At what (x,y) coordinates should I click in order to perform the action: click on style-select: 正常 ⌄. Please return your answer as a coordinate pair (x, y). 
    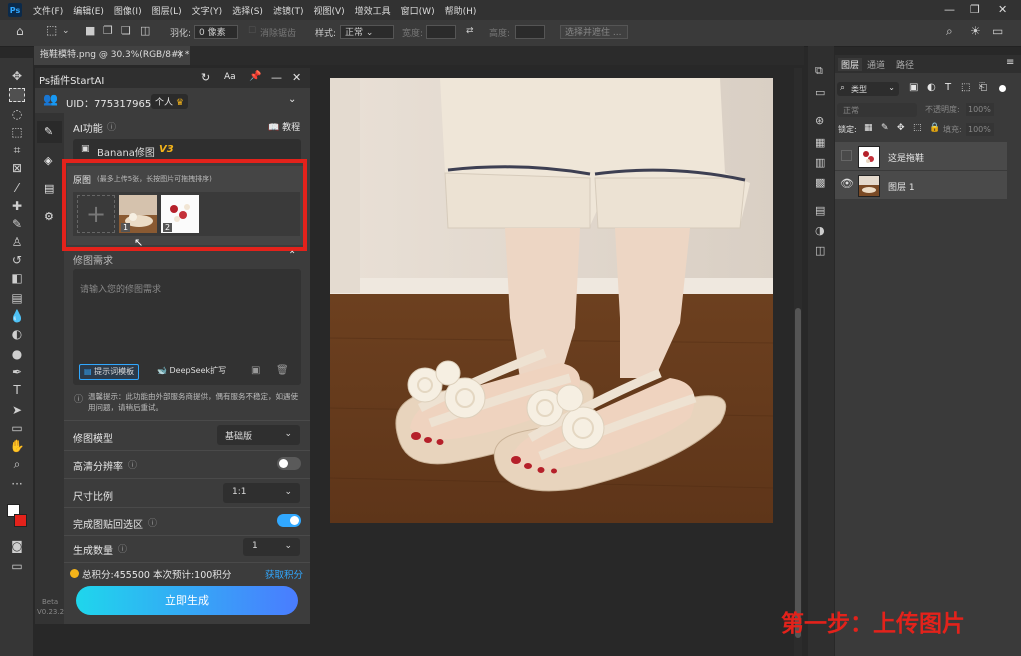
    Looking at the image, I should click on (367, 32).